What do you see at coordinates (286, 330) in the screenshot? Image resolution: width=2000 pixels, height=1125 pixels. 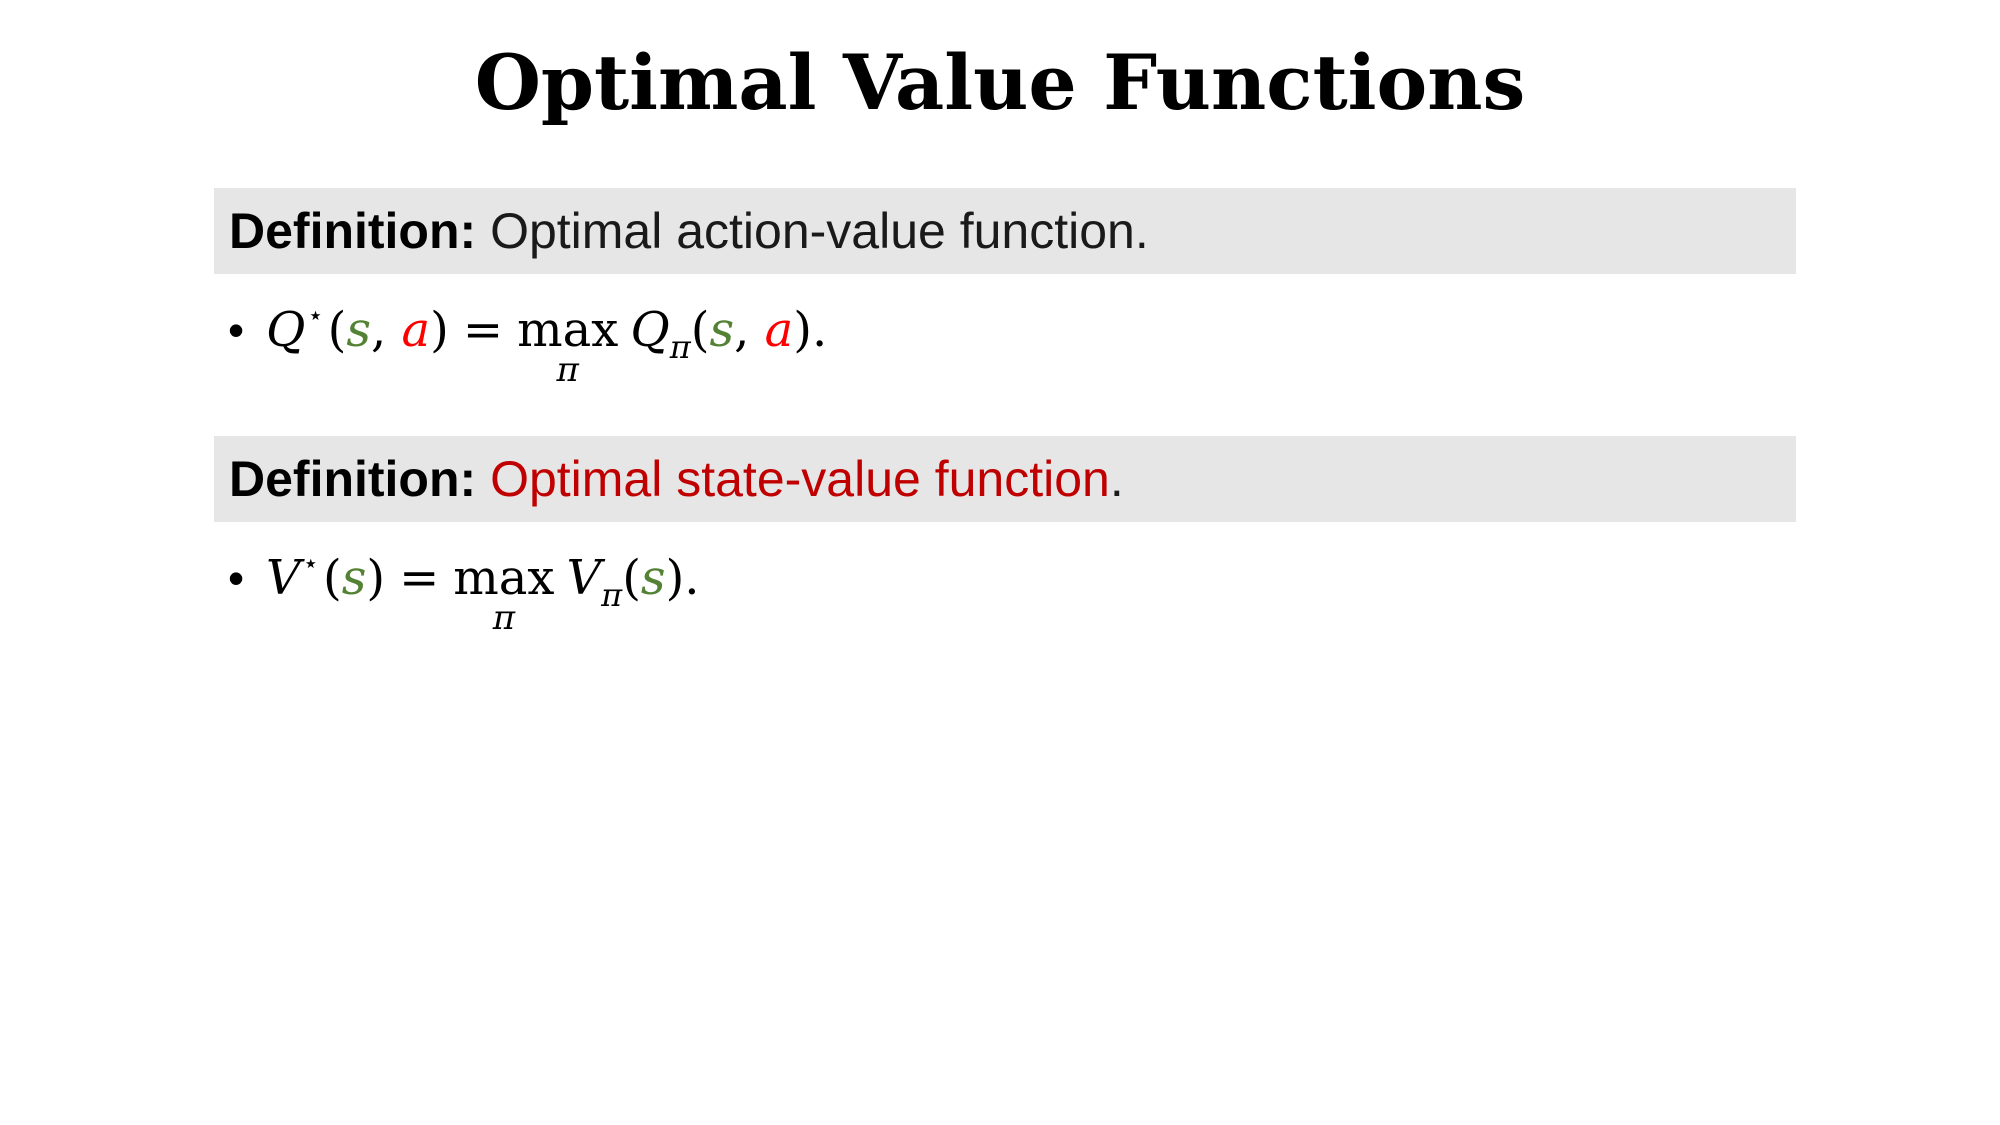 I see `q-symbol: Q` at bounding box center [286, 330].